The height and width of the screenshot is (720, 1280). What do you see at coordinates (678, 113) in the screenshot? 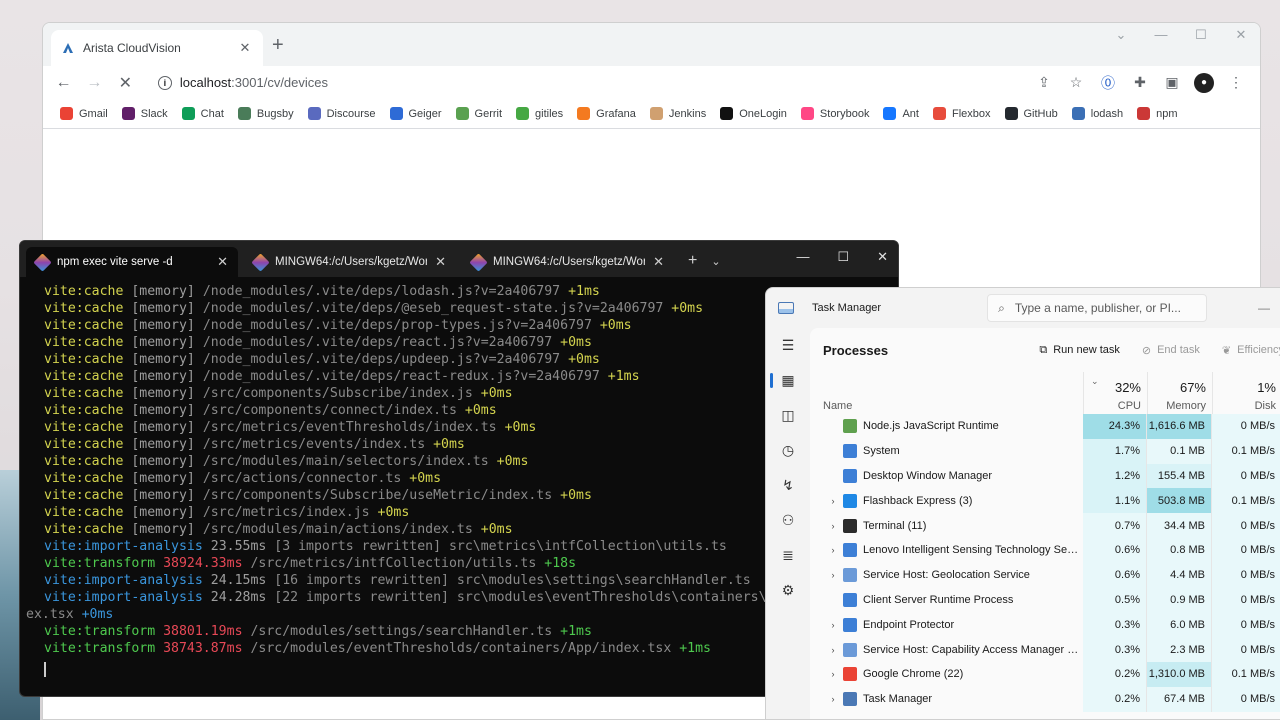
I see `bookmark-jenkins: Jenkins` at bounding box center [678, 113].